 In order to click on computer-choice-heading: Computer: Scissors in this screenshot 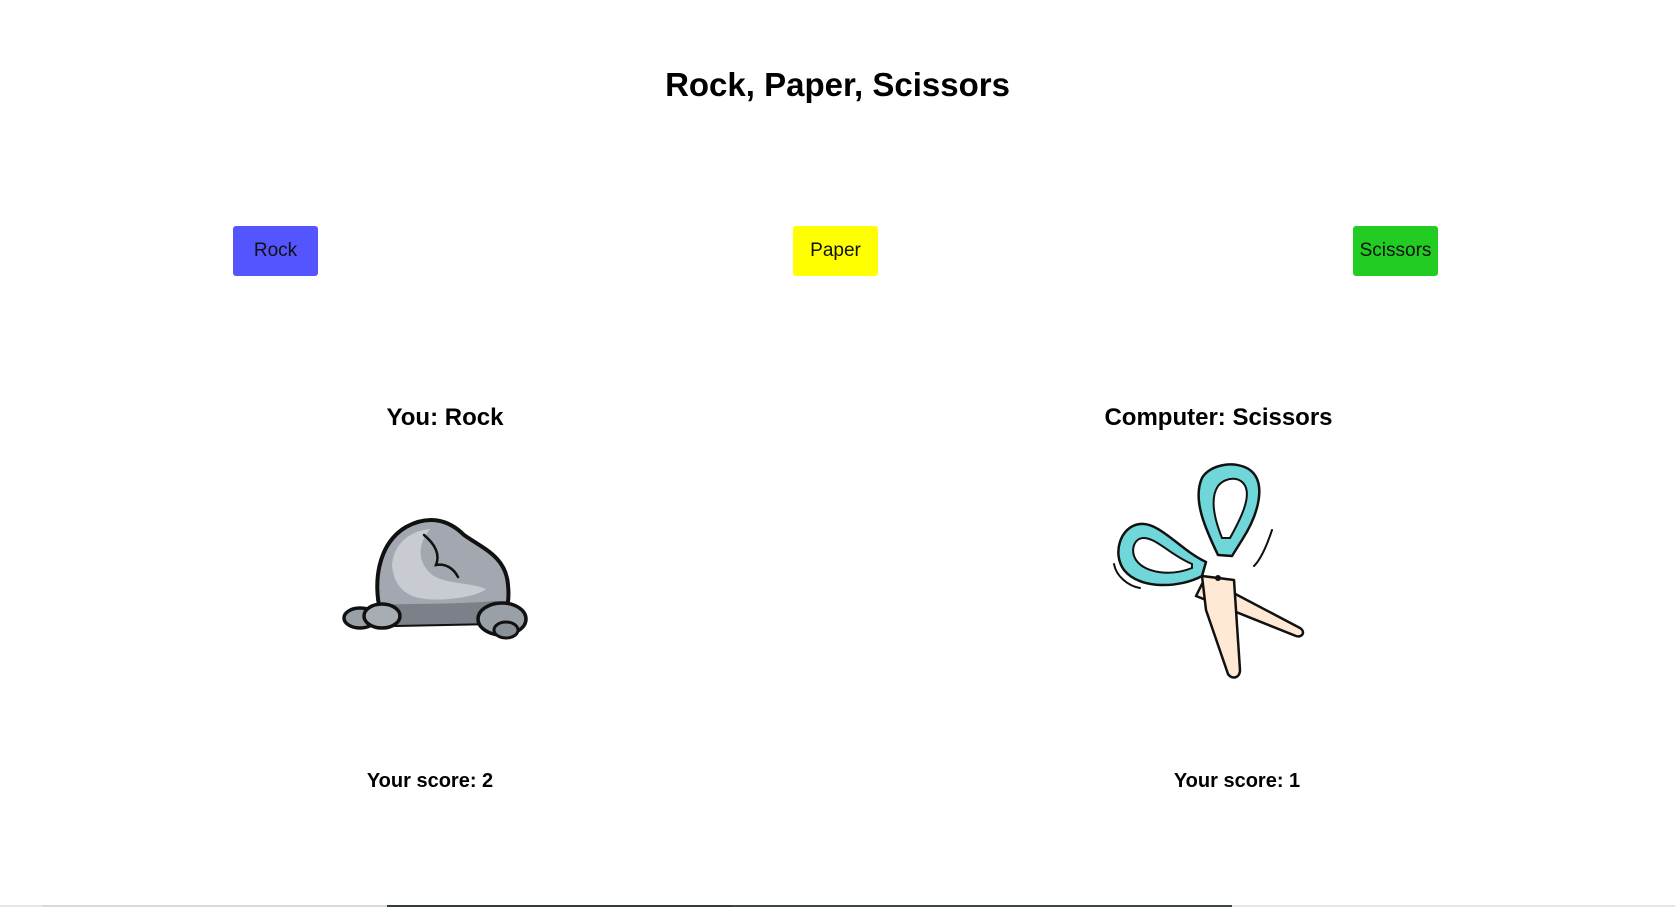, I will do `click(1218, 417)`.